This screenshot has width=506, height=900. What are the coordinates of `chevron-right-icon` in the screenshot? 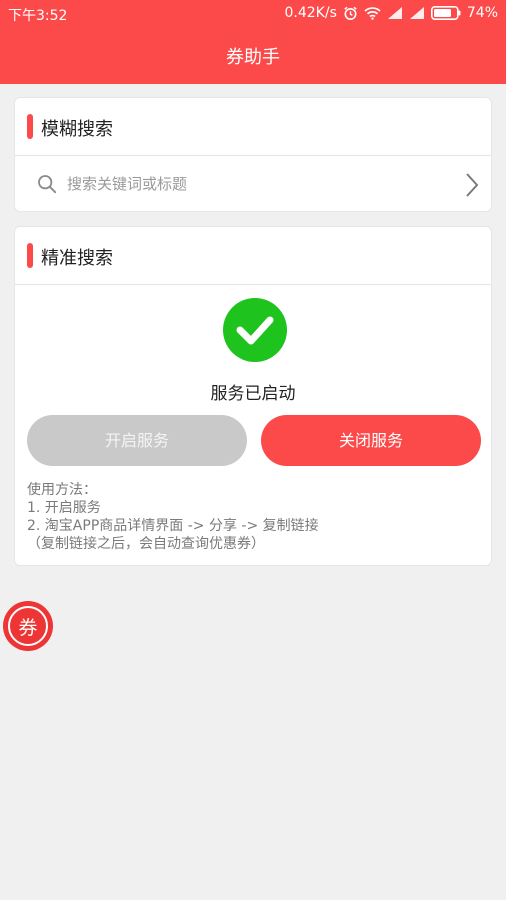 It's located at (472, 187).